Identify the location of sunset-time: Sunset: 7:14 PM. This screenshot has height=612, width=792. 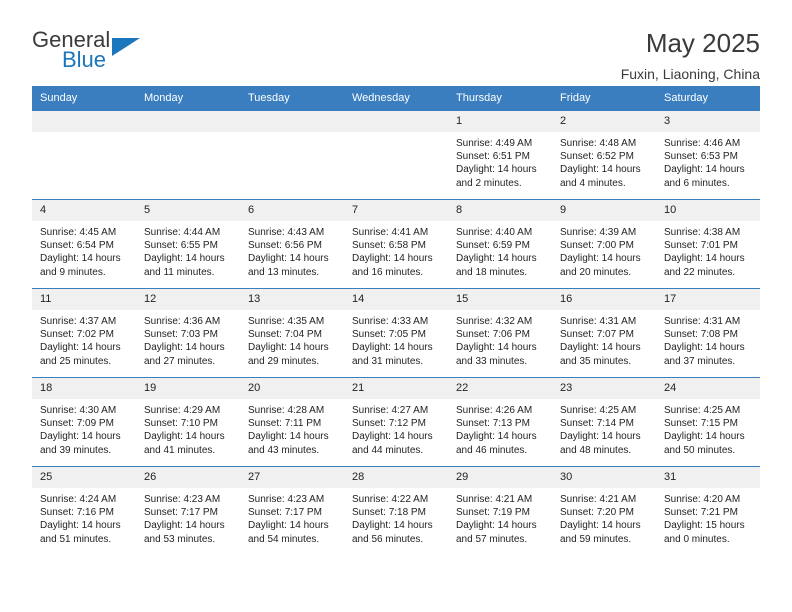
(597, 424).